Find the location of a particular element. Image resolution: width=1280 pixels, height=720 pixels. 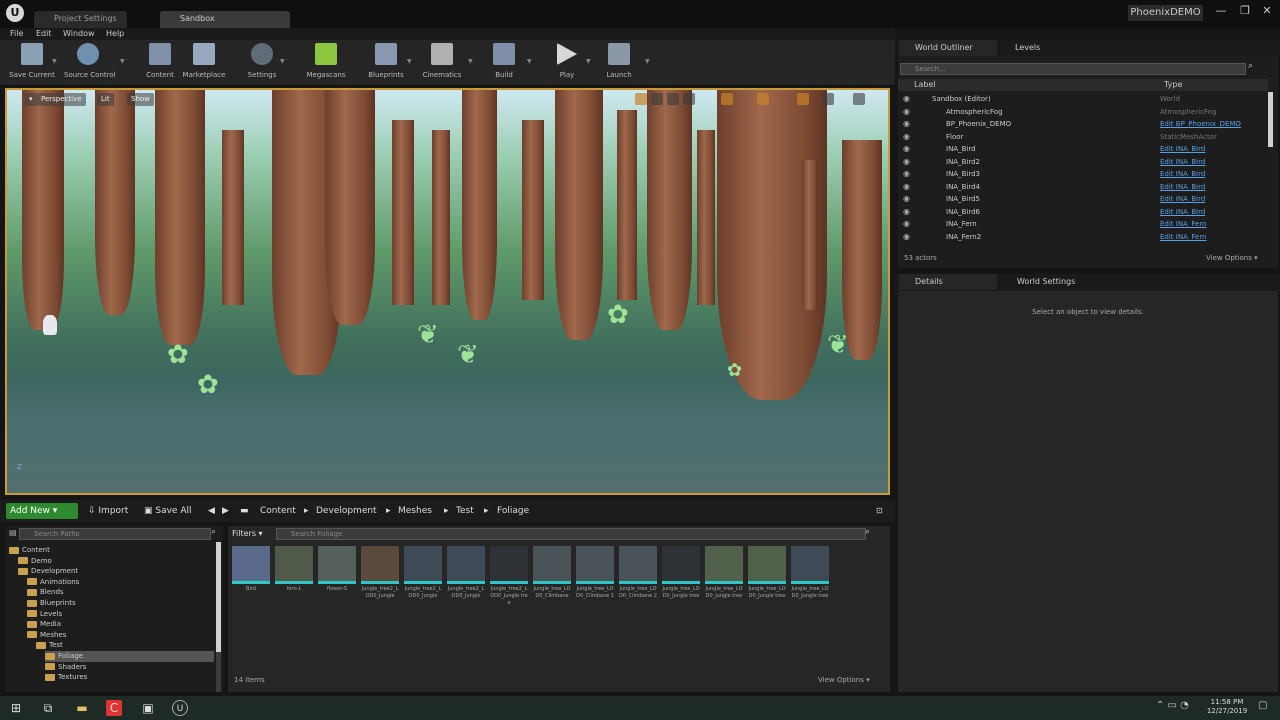

tab-project-settings: Project Settings is located at coordinates (80, 19).